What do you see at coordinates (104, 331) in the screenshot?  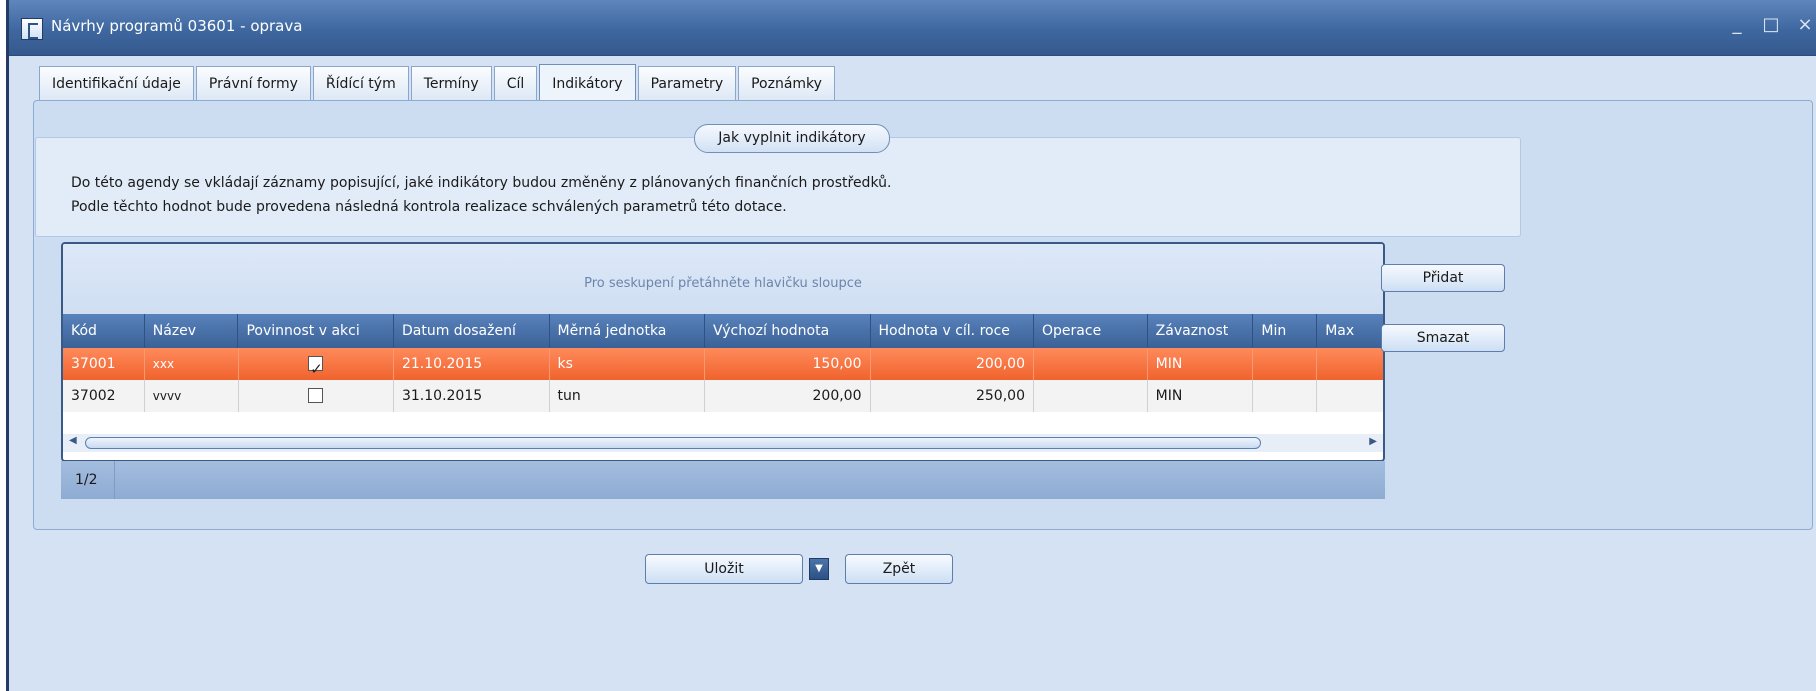 I see `column-header-kod: Kód` at bounding box center [104, 331].